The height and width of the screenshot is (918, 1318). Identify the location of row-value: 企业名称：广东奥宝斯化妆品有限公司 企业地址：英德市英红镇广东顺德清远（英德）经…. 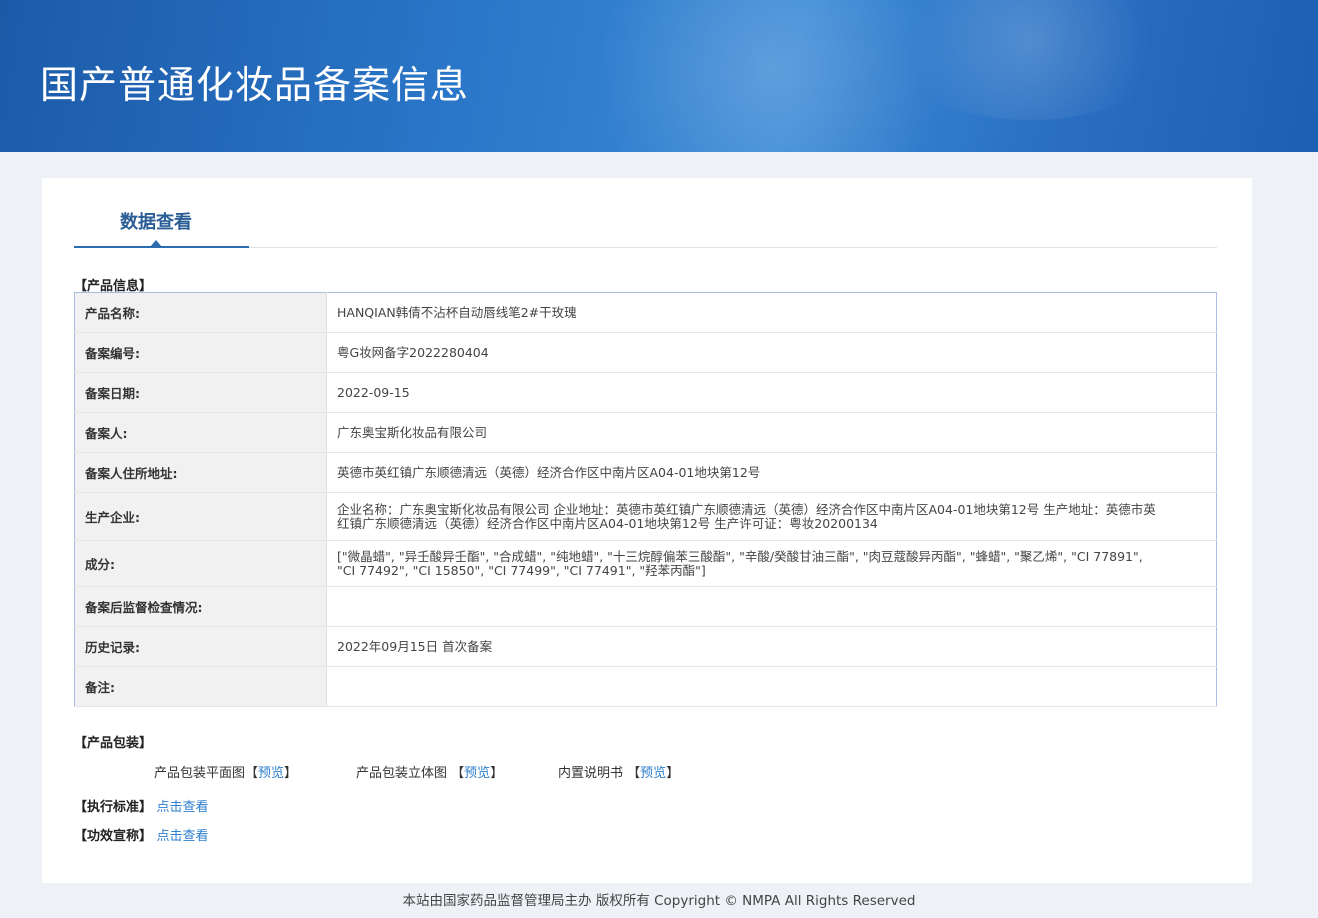
(771, 516).